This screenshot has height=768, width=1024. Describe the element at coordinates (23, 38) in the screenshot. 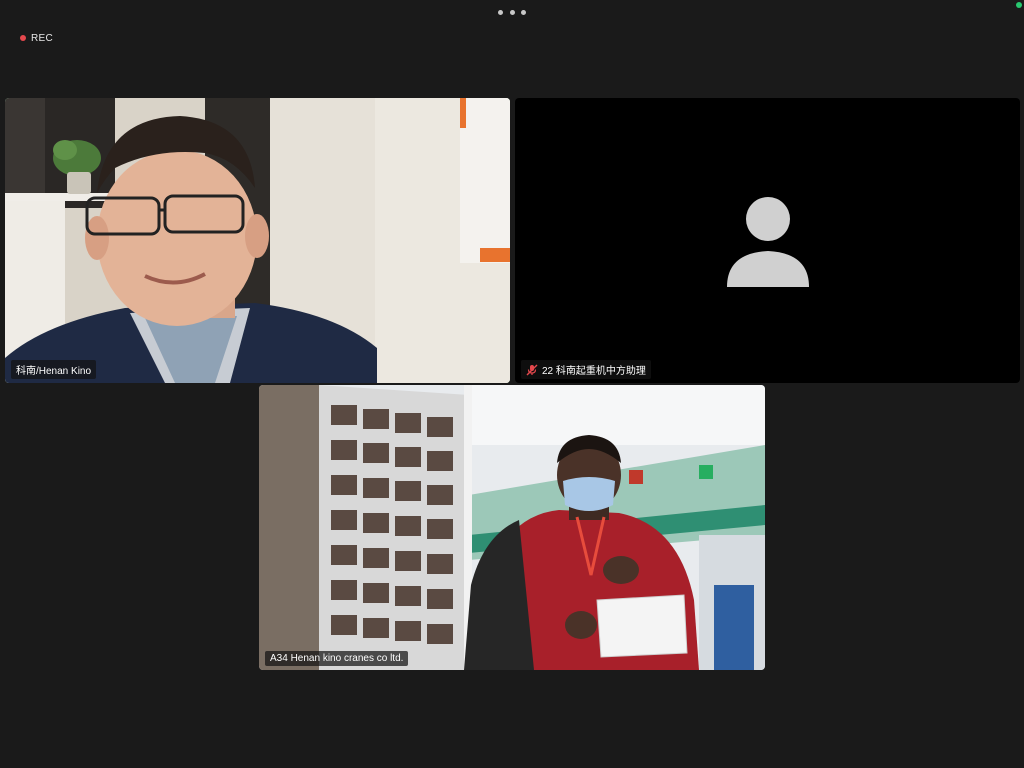

I see `recording-dot-icon` at that location.